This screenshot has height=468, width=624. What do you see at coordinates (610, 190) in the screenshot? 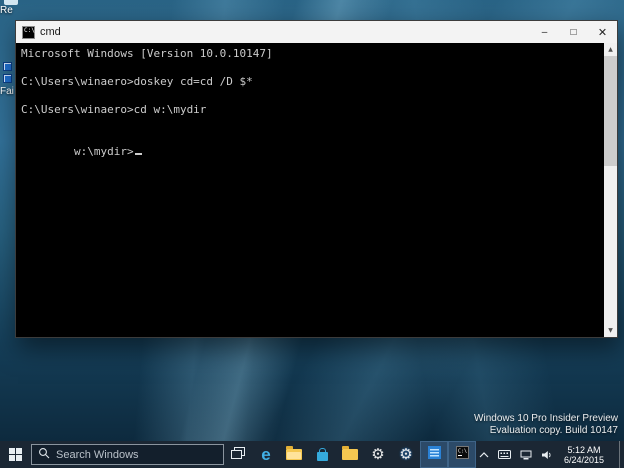
I see `scrollbar: ▲ ▼` at bounding box center [610, 190].